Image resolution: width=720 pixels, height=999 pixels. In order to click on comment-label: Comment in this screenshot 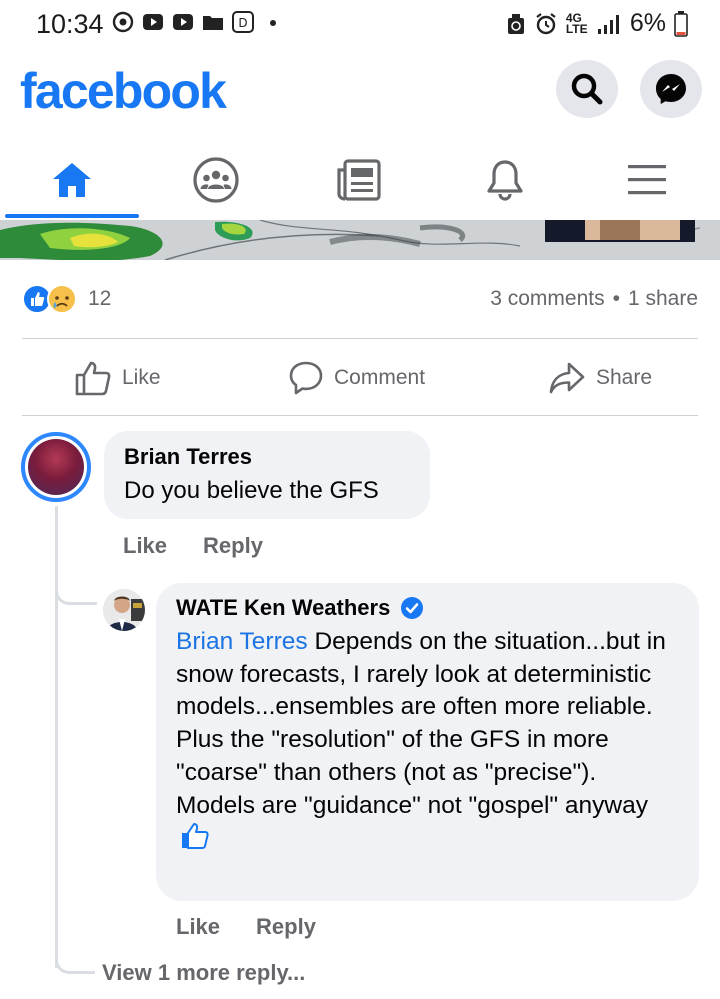, I will do `click(380, 377)`.